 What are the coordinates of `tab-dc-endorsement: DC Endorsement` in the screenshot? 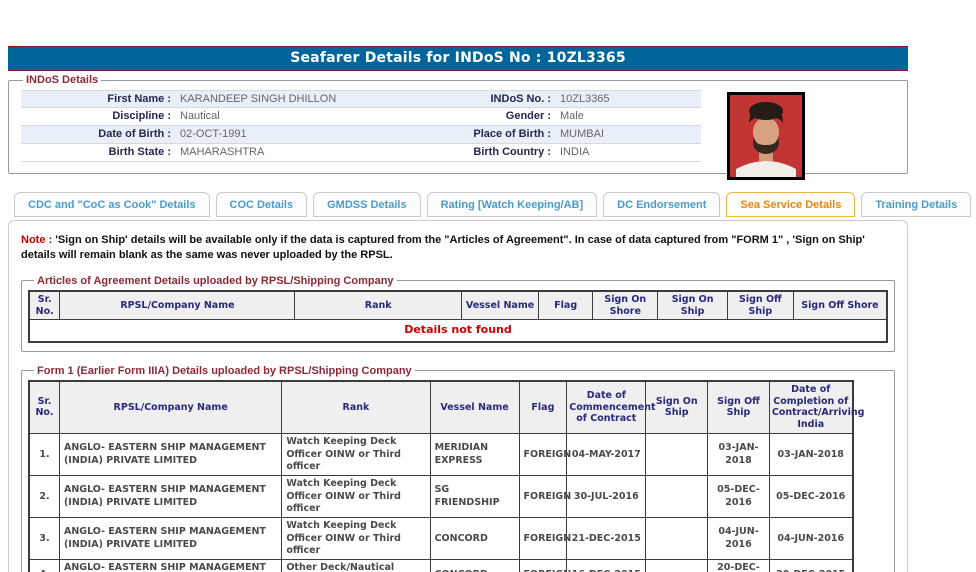 It's located at (662, 204).